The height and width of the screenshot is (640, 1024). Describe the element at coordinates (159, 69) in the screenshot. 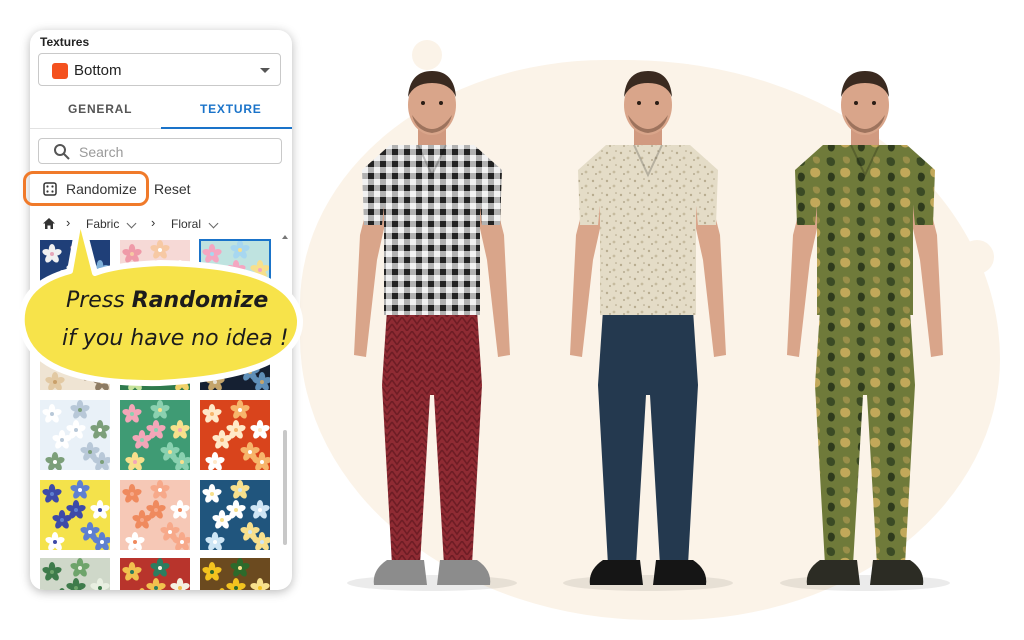

I see `part-select: Bottom` at that location.